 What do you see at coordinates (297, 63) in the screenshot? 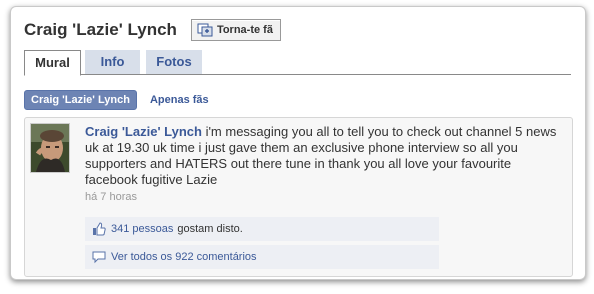
I see `profile-tabs: Mural Info Fotos` at bounding box center [297, 63].